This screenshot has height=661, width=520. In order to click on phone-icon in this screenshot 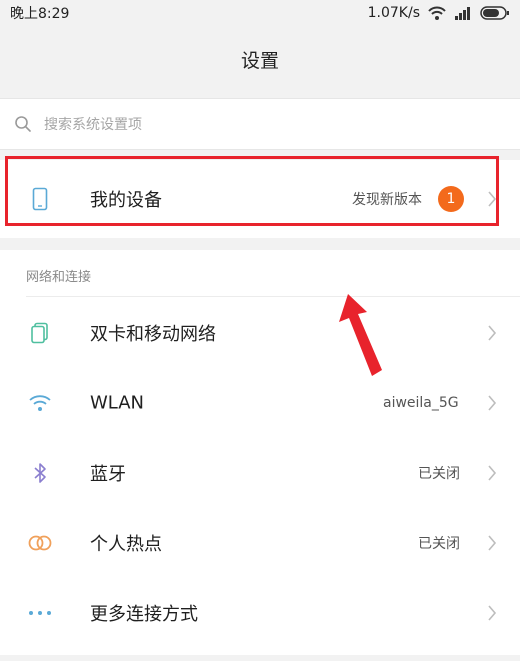, I will do `click(40, 199)`.